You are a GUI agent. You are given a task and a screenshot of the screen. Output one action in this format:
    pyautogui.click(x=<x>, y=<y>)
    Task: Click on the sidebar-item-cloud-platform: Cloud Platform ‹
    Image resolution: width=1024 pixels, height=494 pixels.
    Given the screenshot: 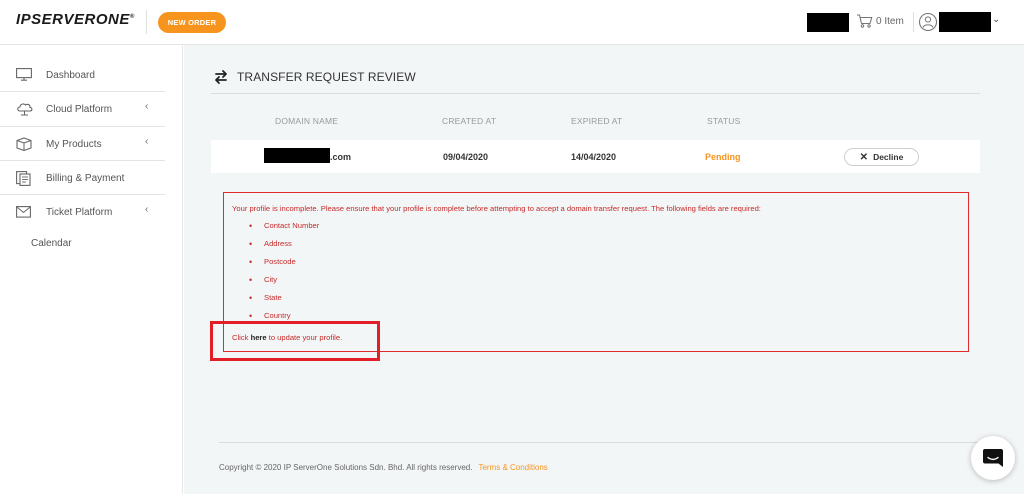 What is the action you would take?
    pyautogui.click(x=82, y=109)
    